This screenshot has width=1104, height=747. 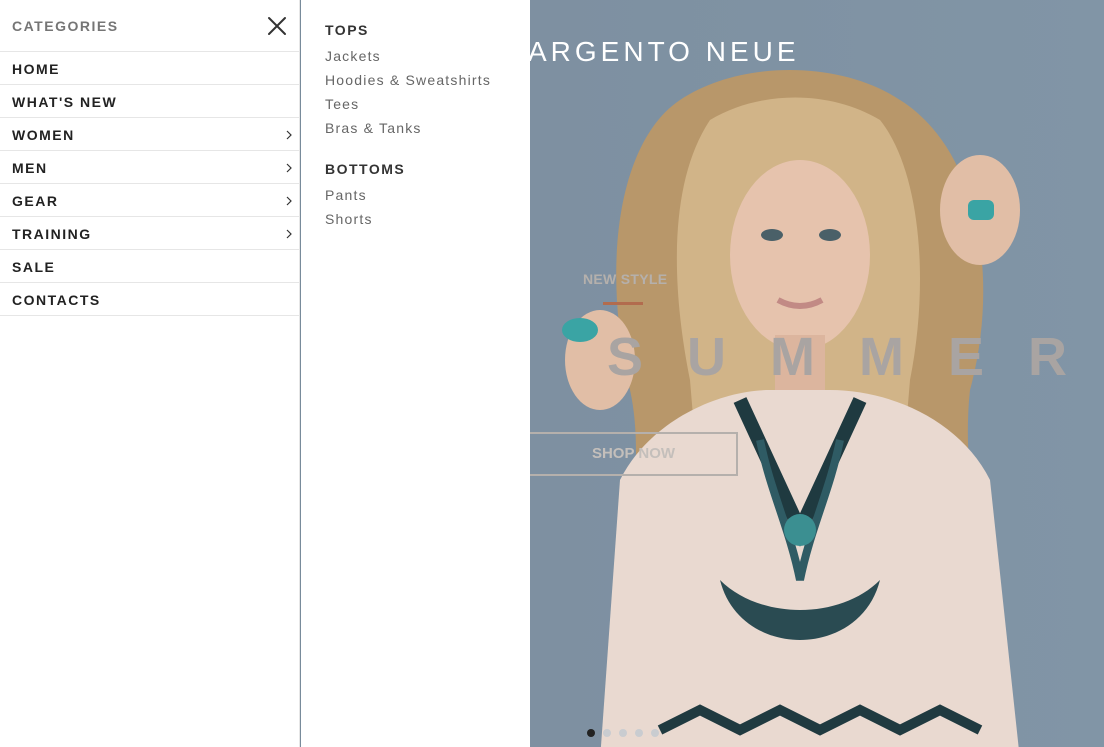 What do you see at coordinates (353, 56) in the screenshot?
I see `submenu-link-jackets: Jackets` at bounding box center [353, 56].